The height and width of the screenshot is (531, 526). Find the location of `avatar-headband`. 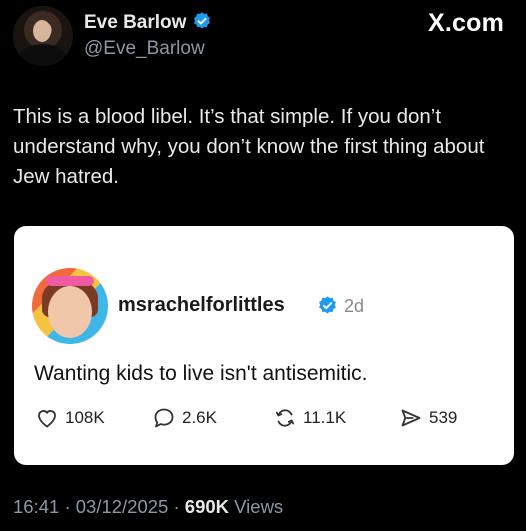

avatar-headband is located at coordinates (70, 281).